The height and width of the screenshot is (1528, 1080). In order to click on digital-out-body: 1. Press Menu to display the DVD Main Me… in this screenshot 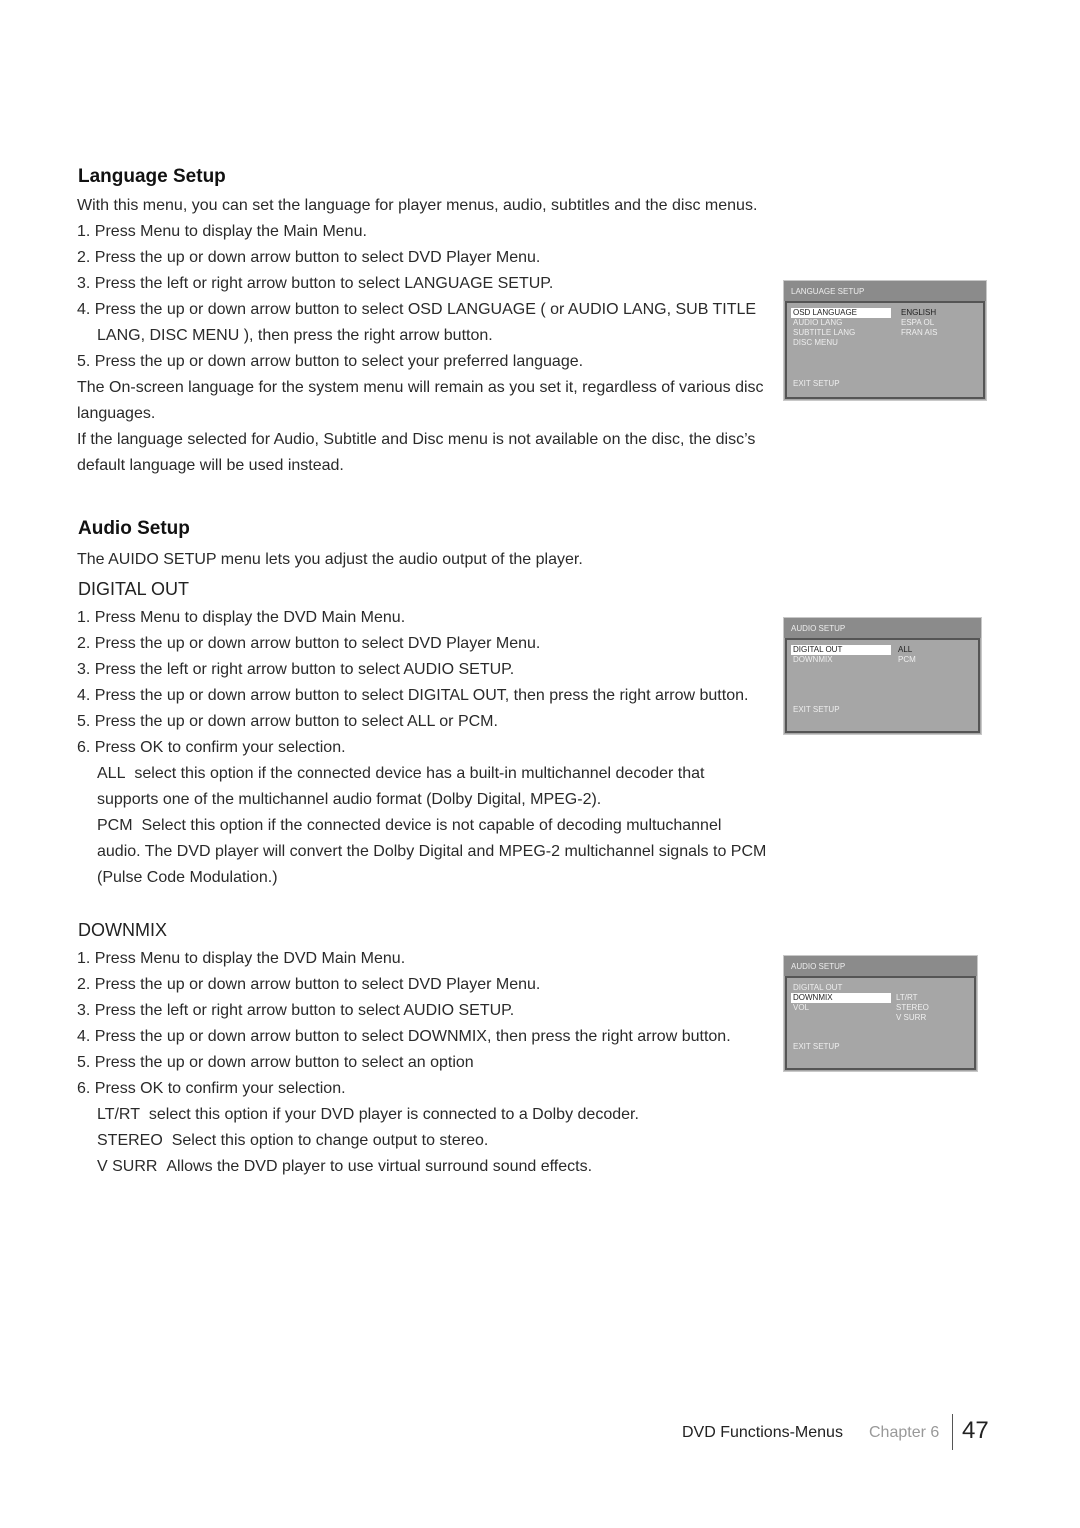, I will do `click(422, 748)`.